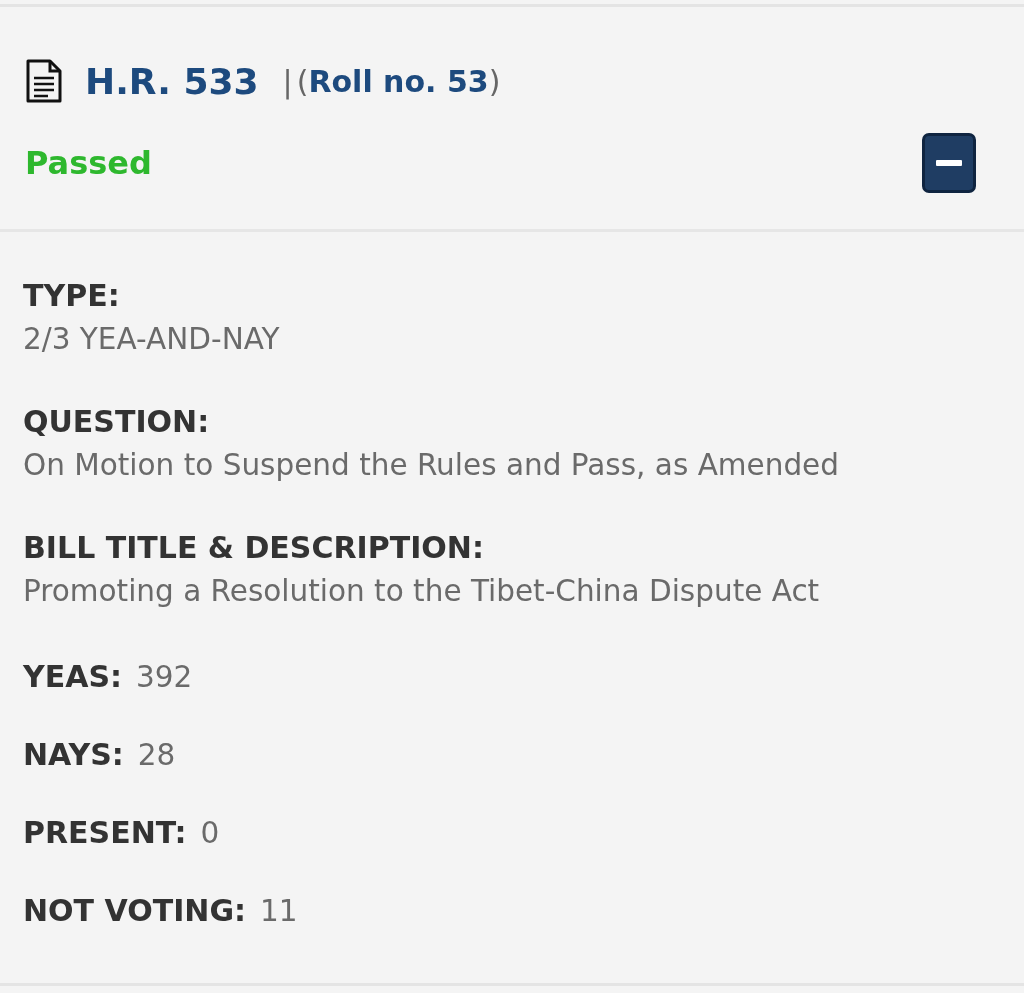 Image resolution: width=1024 pixels, height=993 pixels. I want to click on field-value: 11, so click(279, 911).